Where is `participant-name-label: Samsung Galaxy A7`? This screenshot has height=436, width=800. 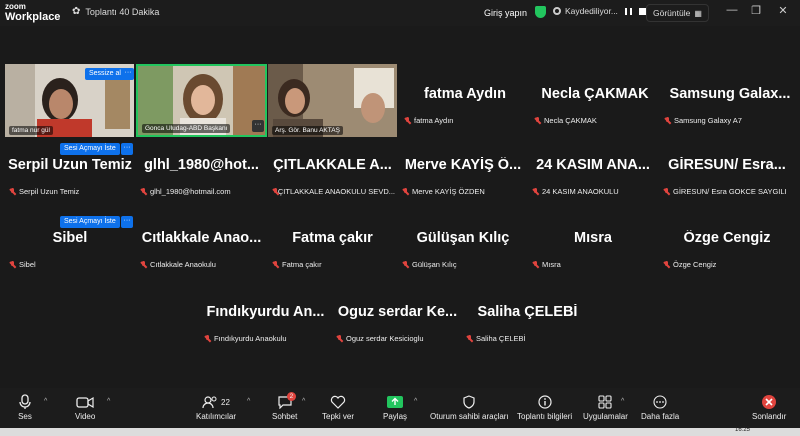 participant-name-label: Samsung Galaxy A7 is located at coordinates (731, 120).